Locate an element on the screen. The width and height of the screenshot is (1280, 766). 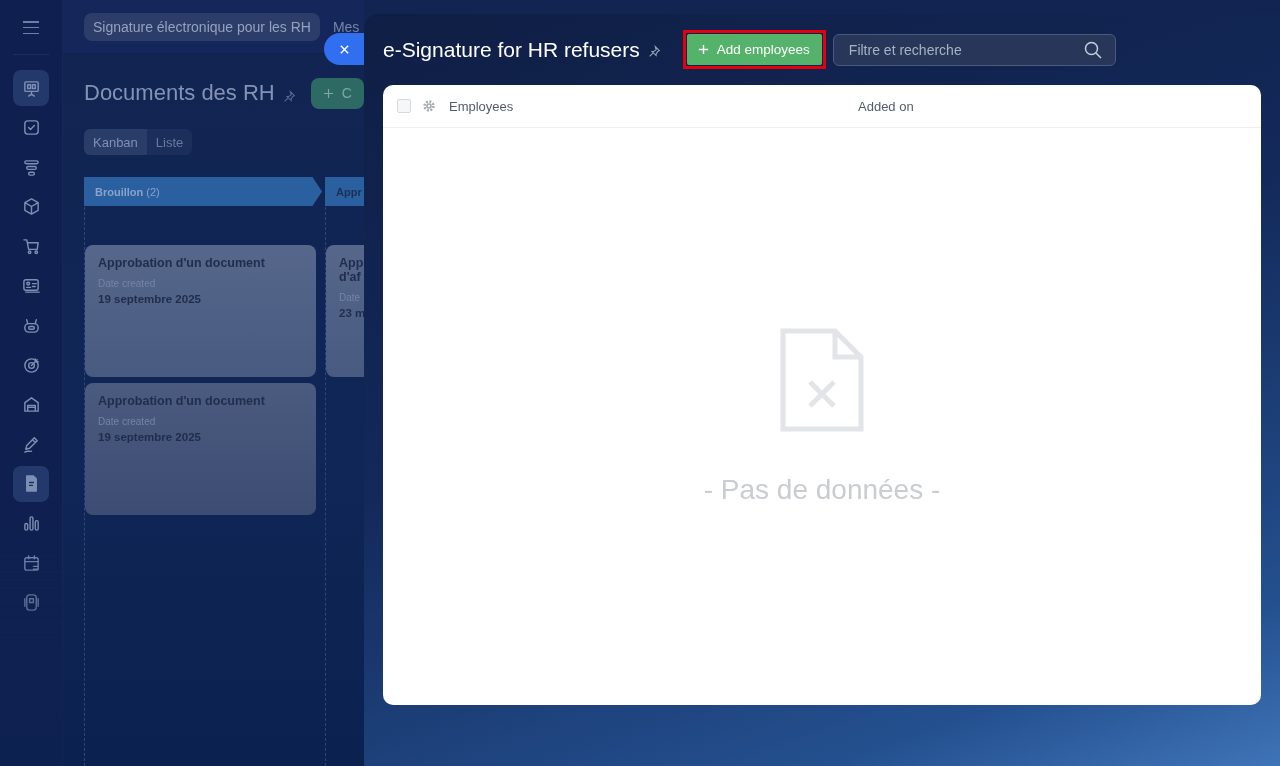
presentation-board-icon is located at coordinates (31, 88).